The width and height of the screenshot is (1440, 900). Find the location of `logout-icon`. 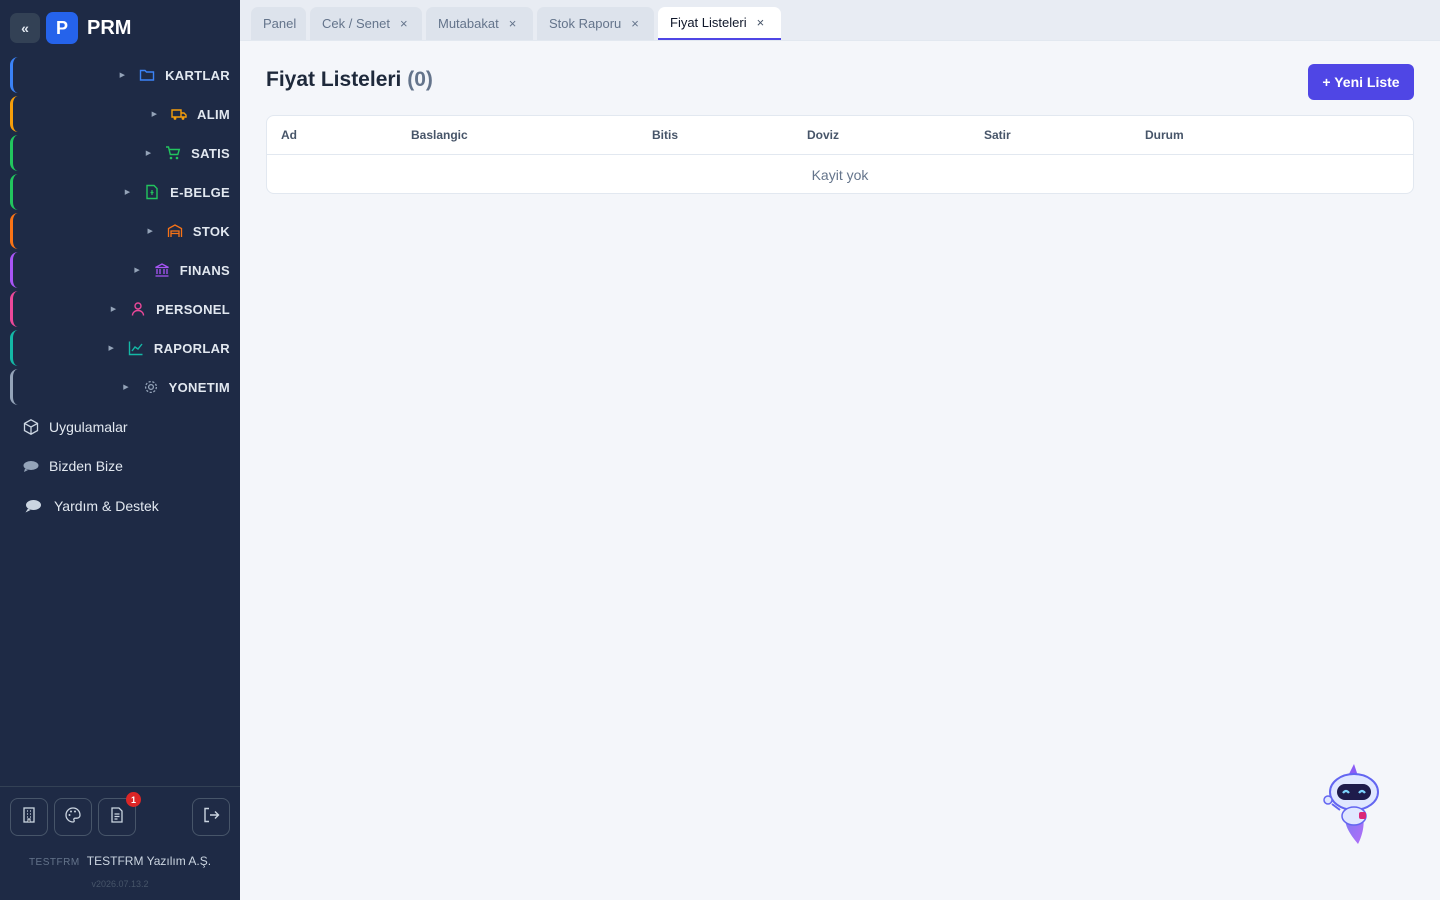

logout-icon is located at coordinates (211, 817).